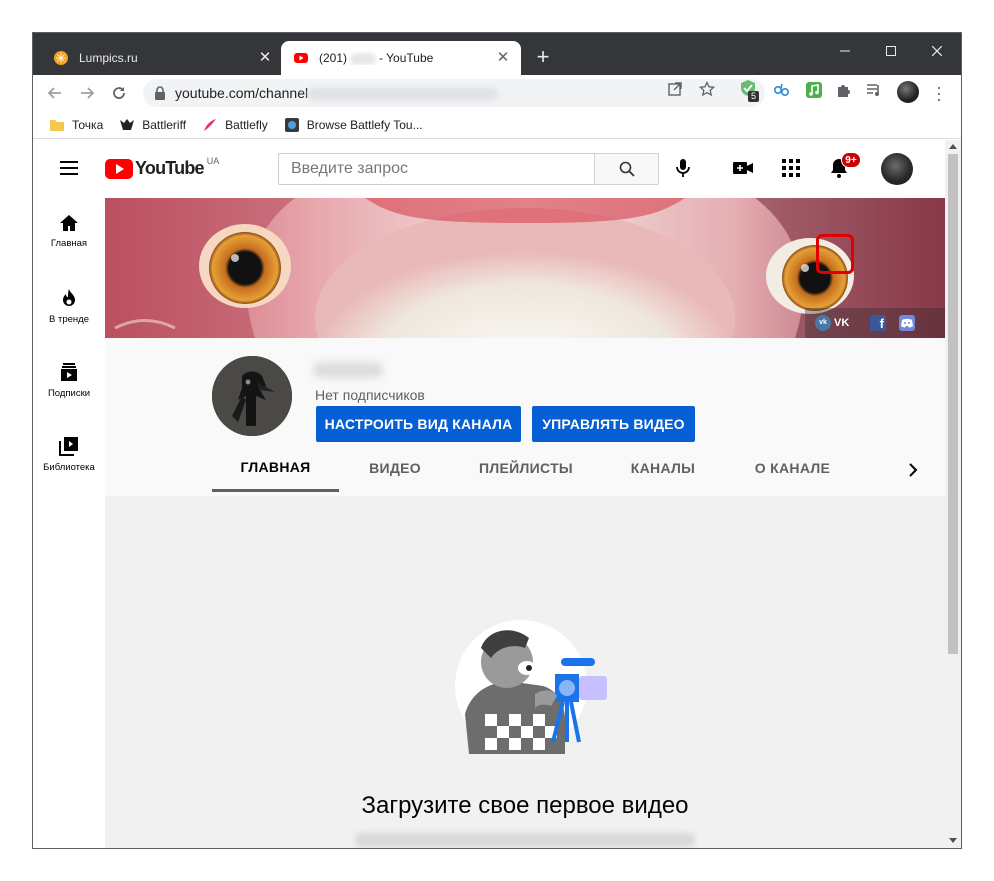 The width and height of the screenshot is (994, 881). I want to click on tab-title: Lumpics.ru, so click(108, 58).